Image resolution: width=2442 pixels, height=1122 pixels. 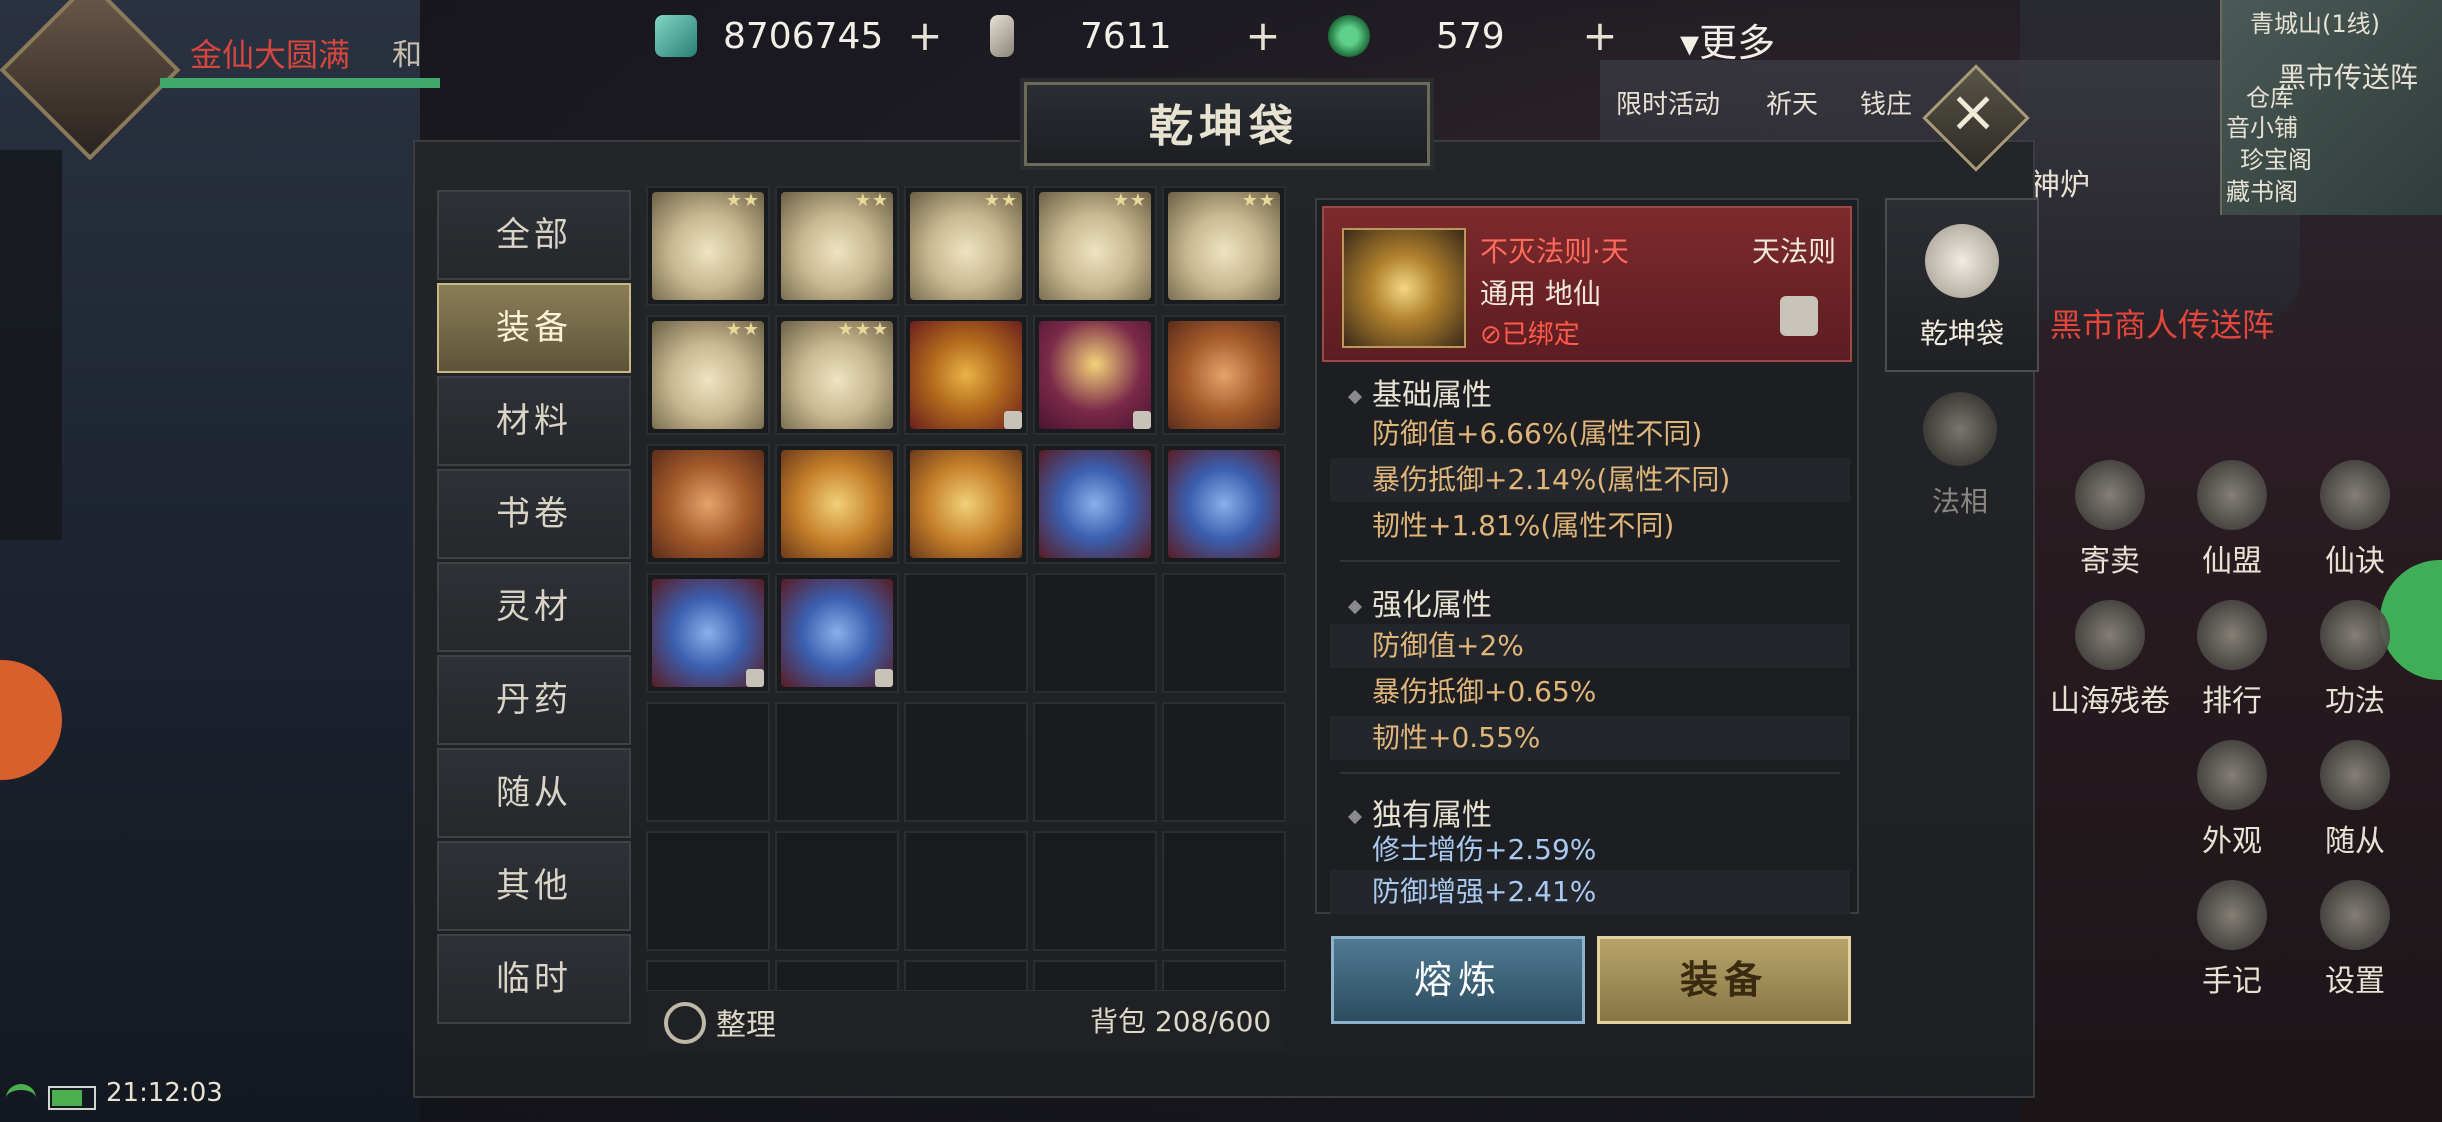 I want to click on ding-item-icon, so click(x=966, y=504).